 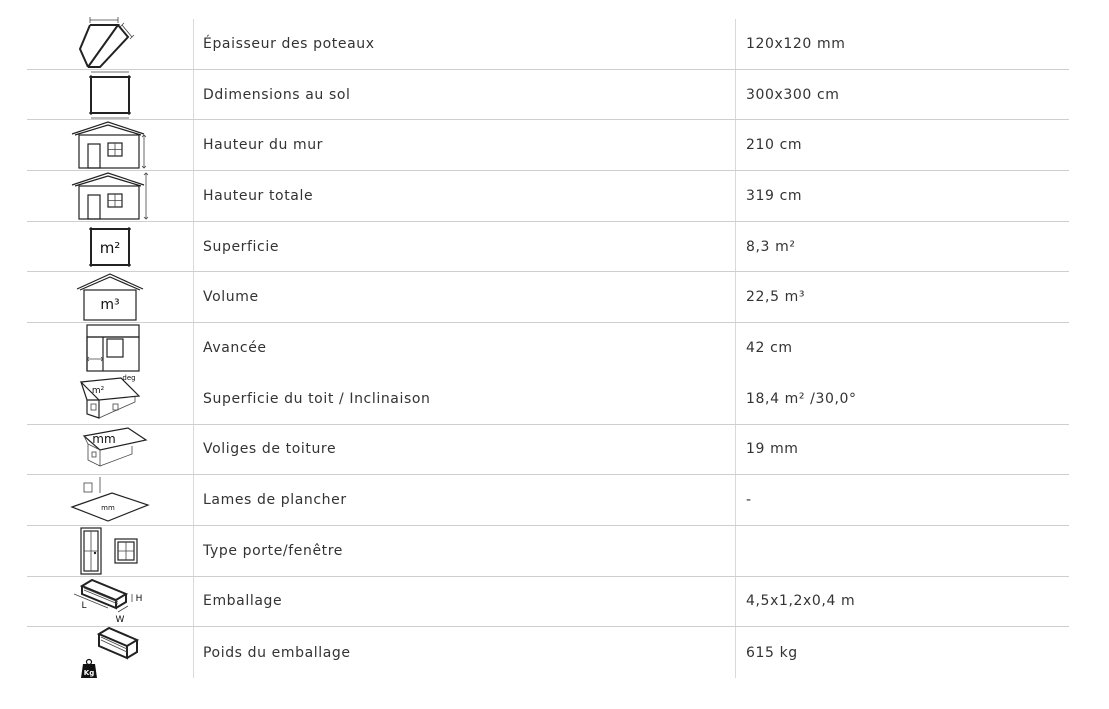 I want to click on volume-icon: m³, so click(x=110, y=297).